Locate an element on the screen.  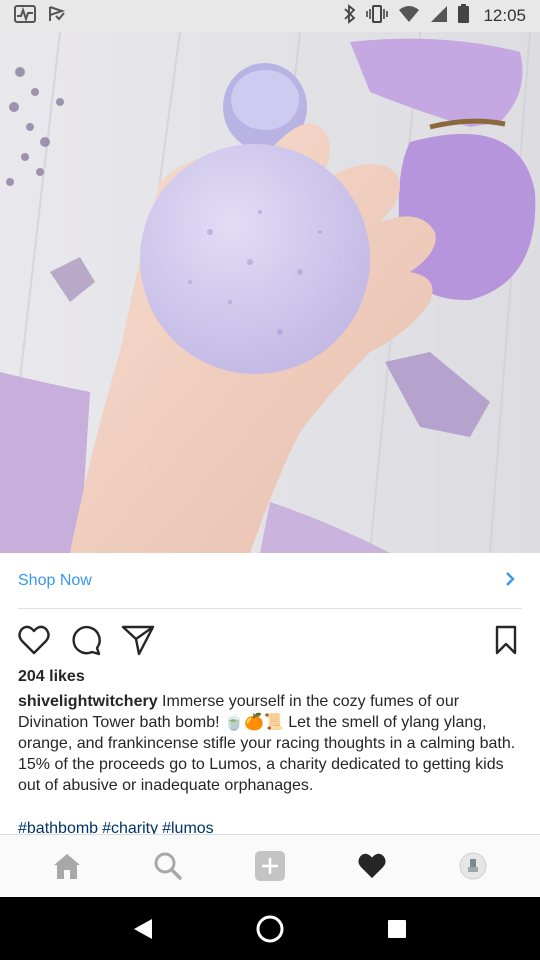
vibrate-icon is located at coordinates (377, 16).